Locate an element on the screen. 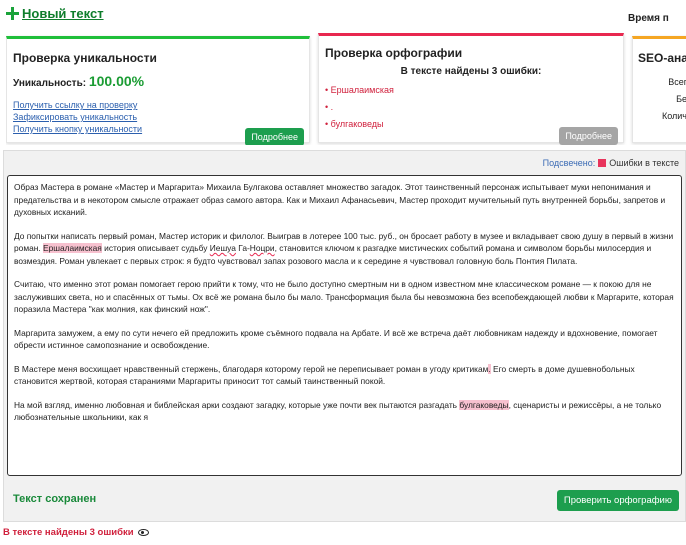  fix-uniqueness-link: Зафиксировать уникальность is located at coordinates (77, 117).